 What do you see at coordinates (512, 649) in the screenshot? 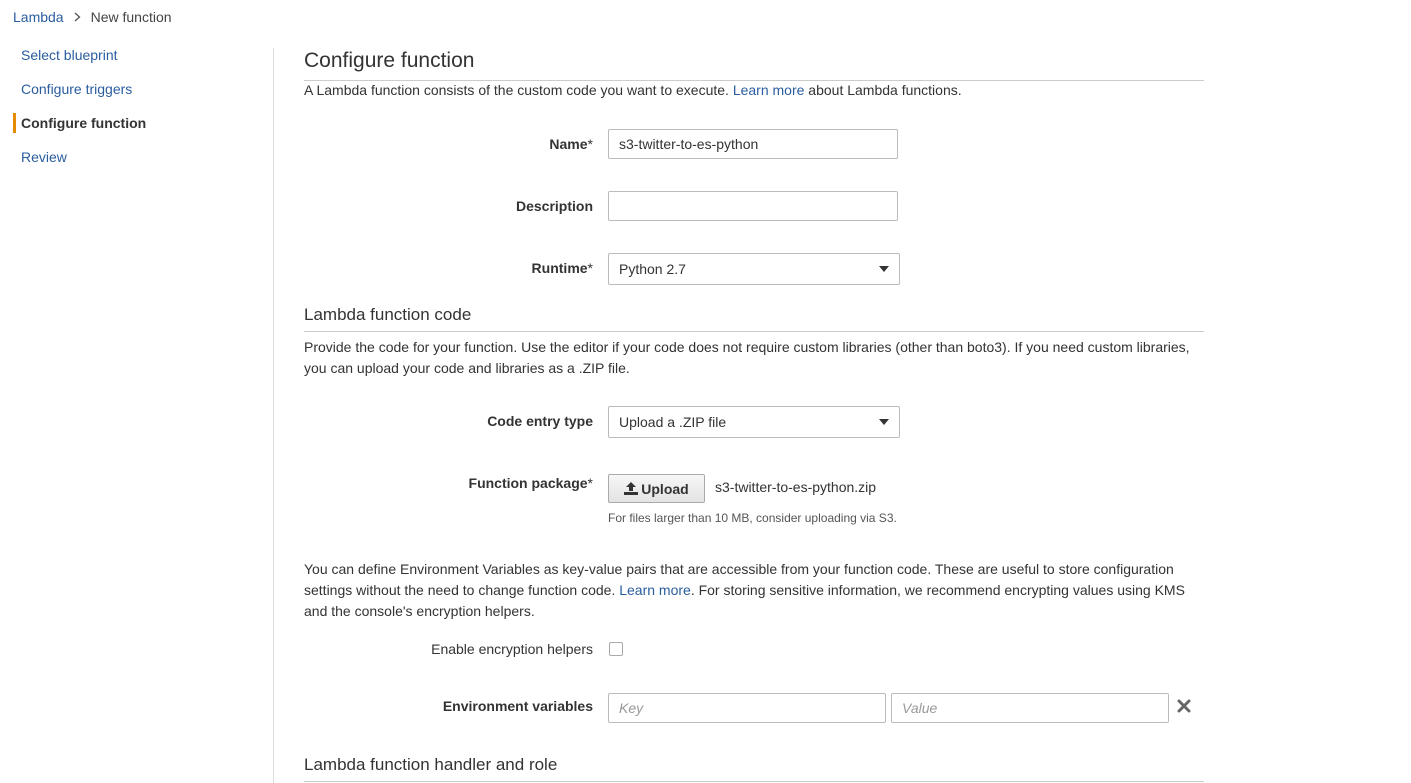
I see `encryption-helpers-label: Enable encryption helpers` at bounding box center [512, 649].